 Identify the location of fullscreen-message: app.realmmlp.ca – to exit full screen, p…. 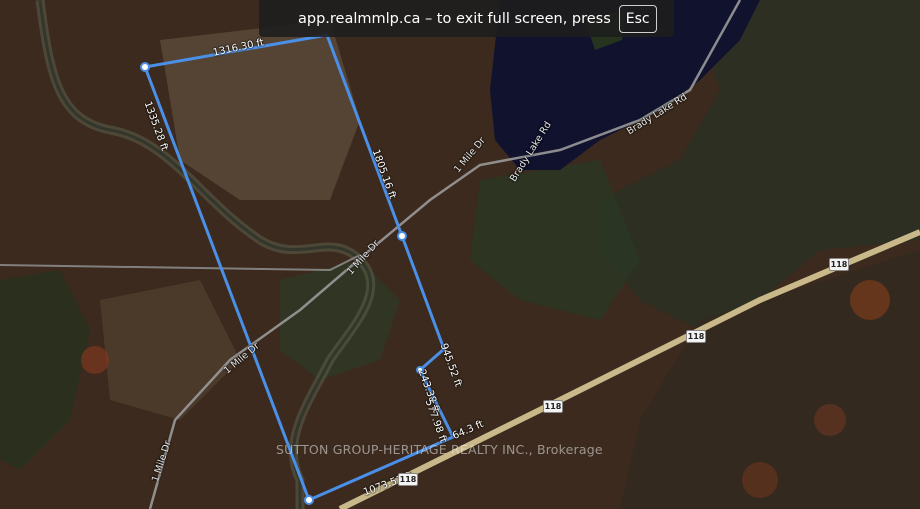
(454, 18).